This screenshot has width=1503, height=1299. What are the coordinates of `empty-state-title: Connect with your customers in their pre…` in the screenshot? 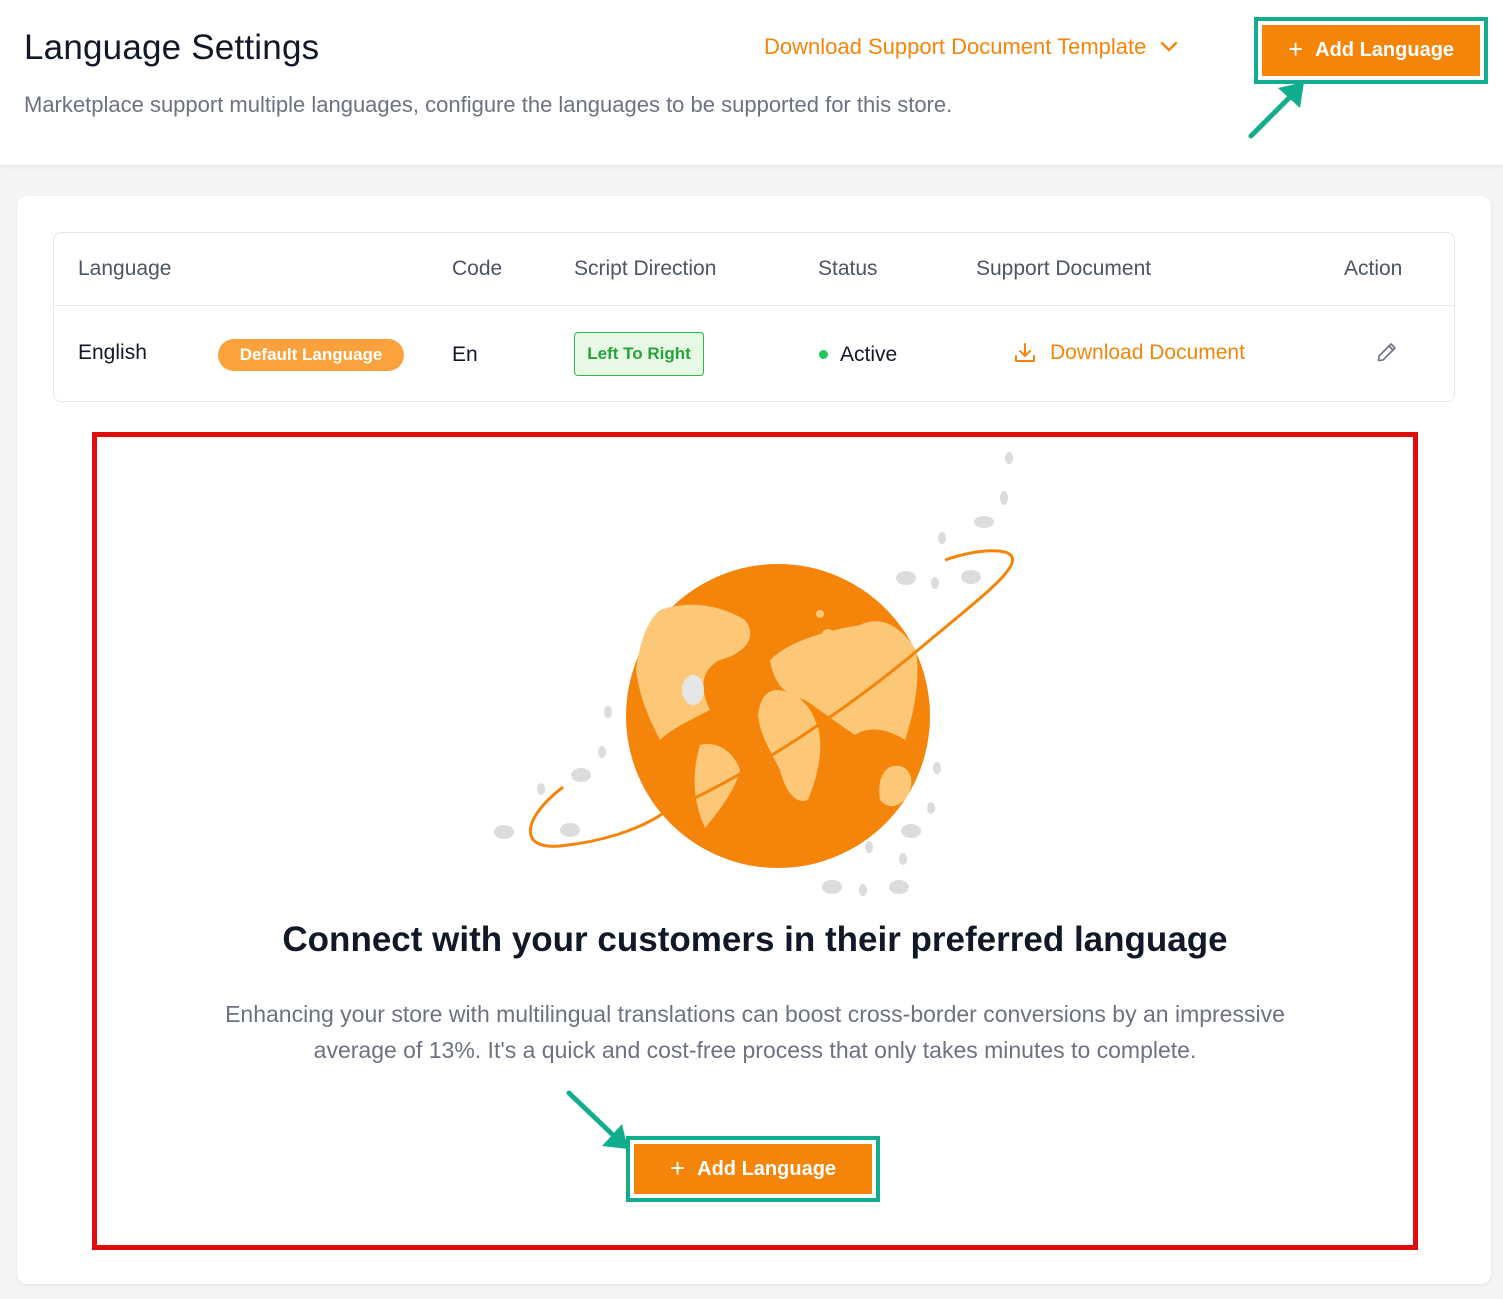 It's located at (755, 939).